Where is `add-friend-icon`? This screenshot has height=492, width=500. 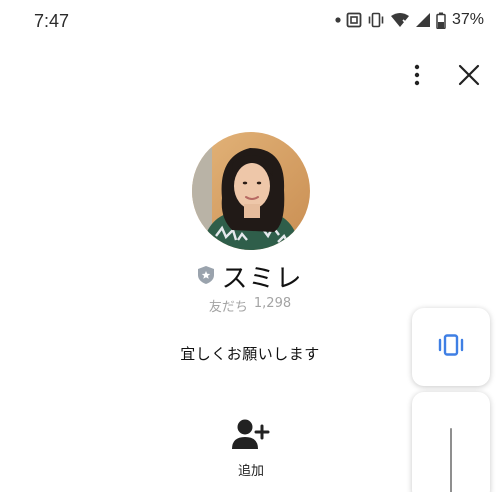
add-friend-icon is located at coordinates (251, 436).